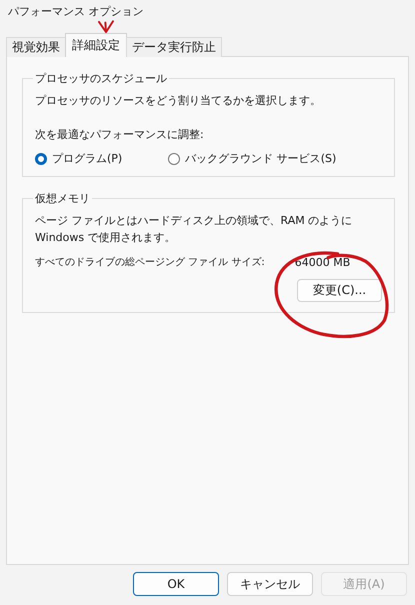 This screenshot has width=415, height=605. What do you see at coordinates (120, 135) in the screenshot?
I see `adjust-label: 次を最適なパフォーマンスに調整:` at bounding box center [120, 135].